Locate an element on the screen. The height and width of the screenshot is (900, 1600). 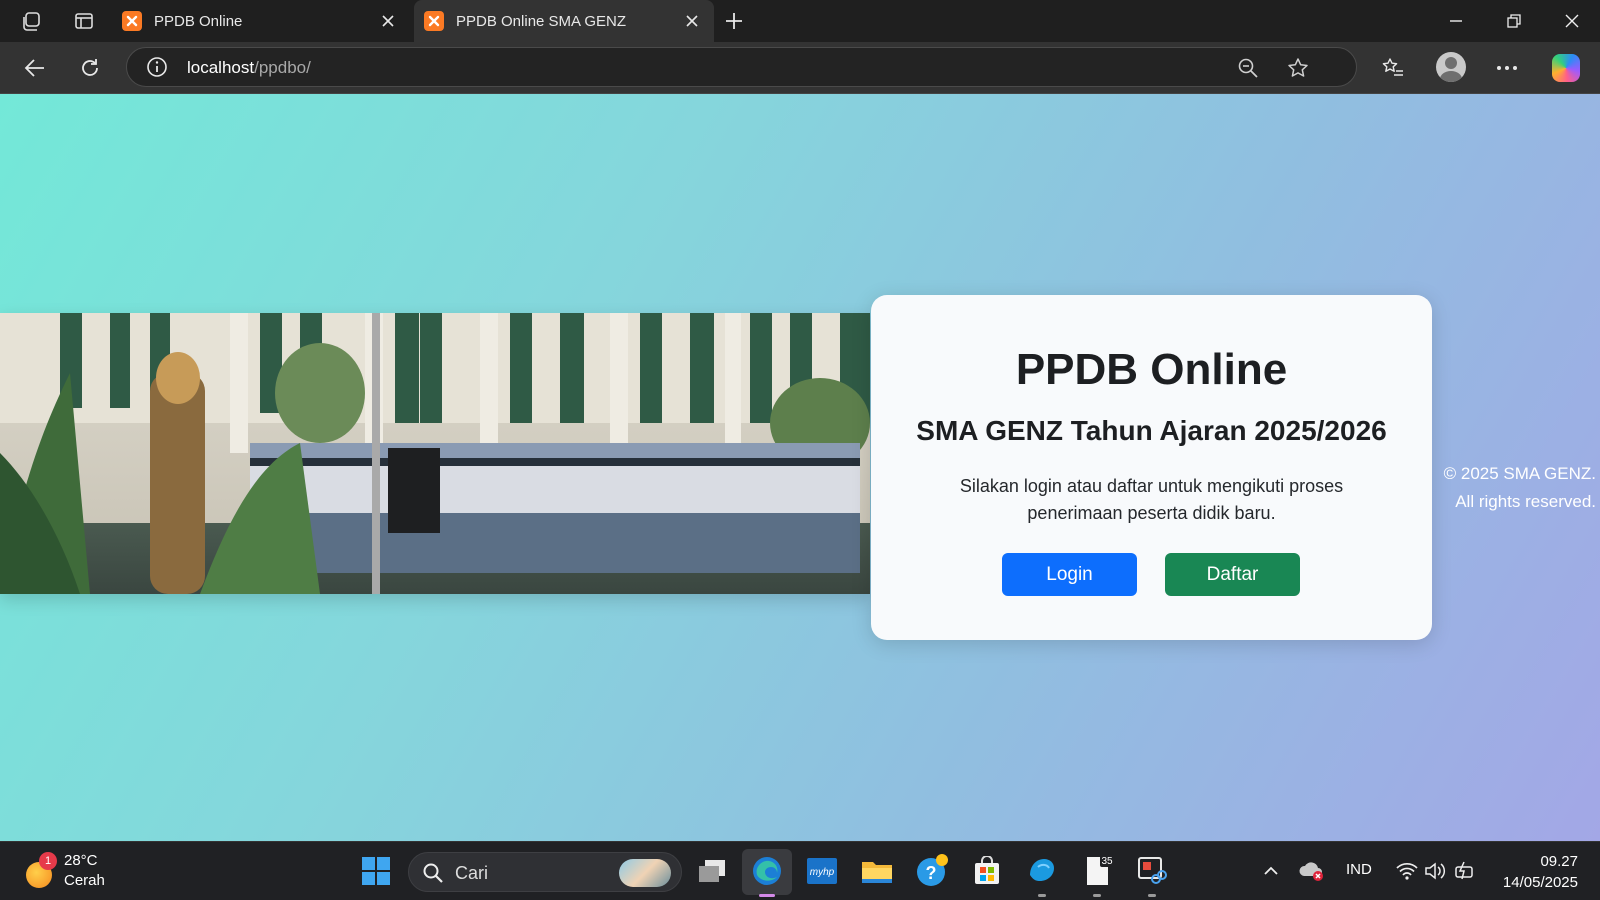
snipping-tool-icon is located at coordinates (1152, 871).